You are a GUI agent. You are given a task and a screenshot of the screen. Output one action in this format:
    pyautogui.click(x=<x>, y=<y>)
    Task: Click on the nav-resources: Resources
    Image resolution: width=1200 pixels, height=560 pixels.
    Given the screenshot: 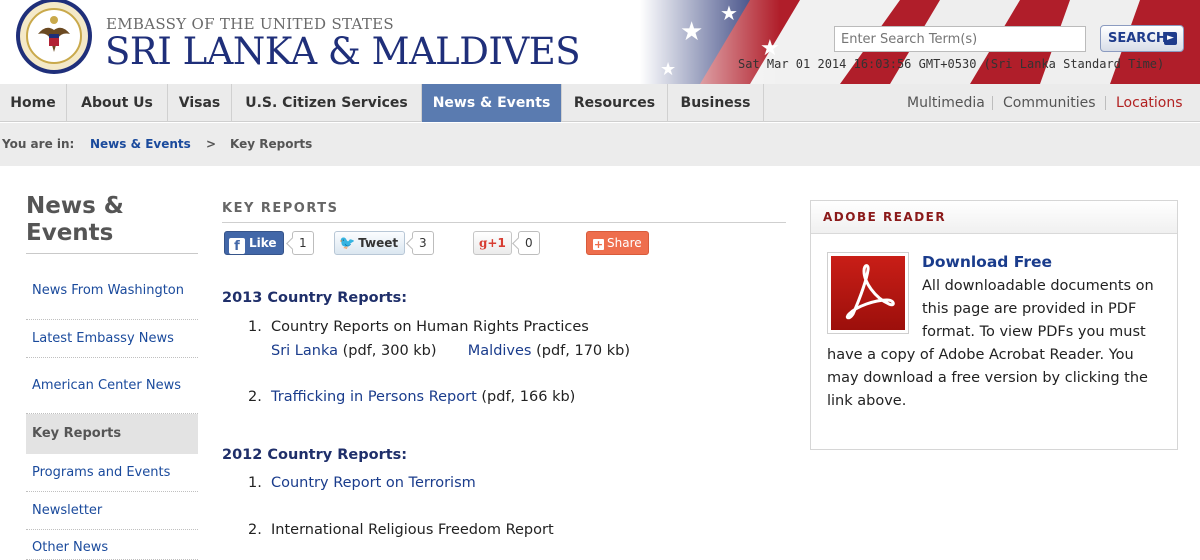 What is the action you would take?
    pyautogui.click(x=615, y=103)
    